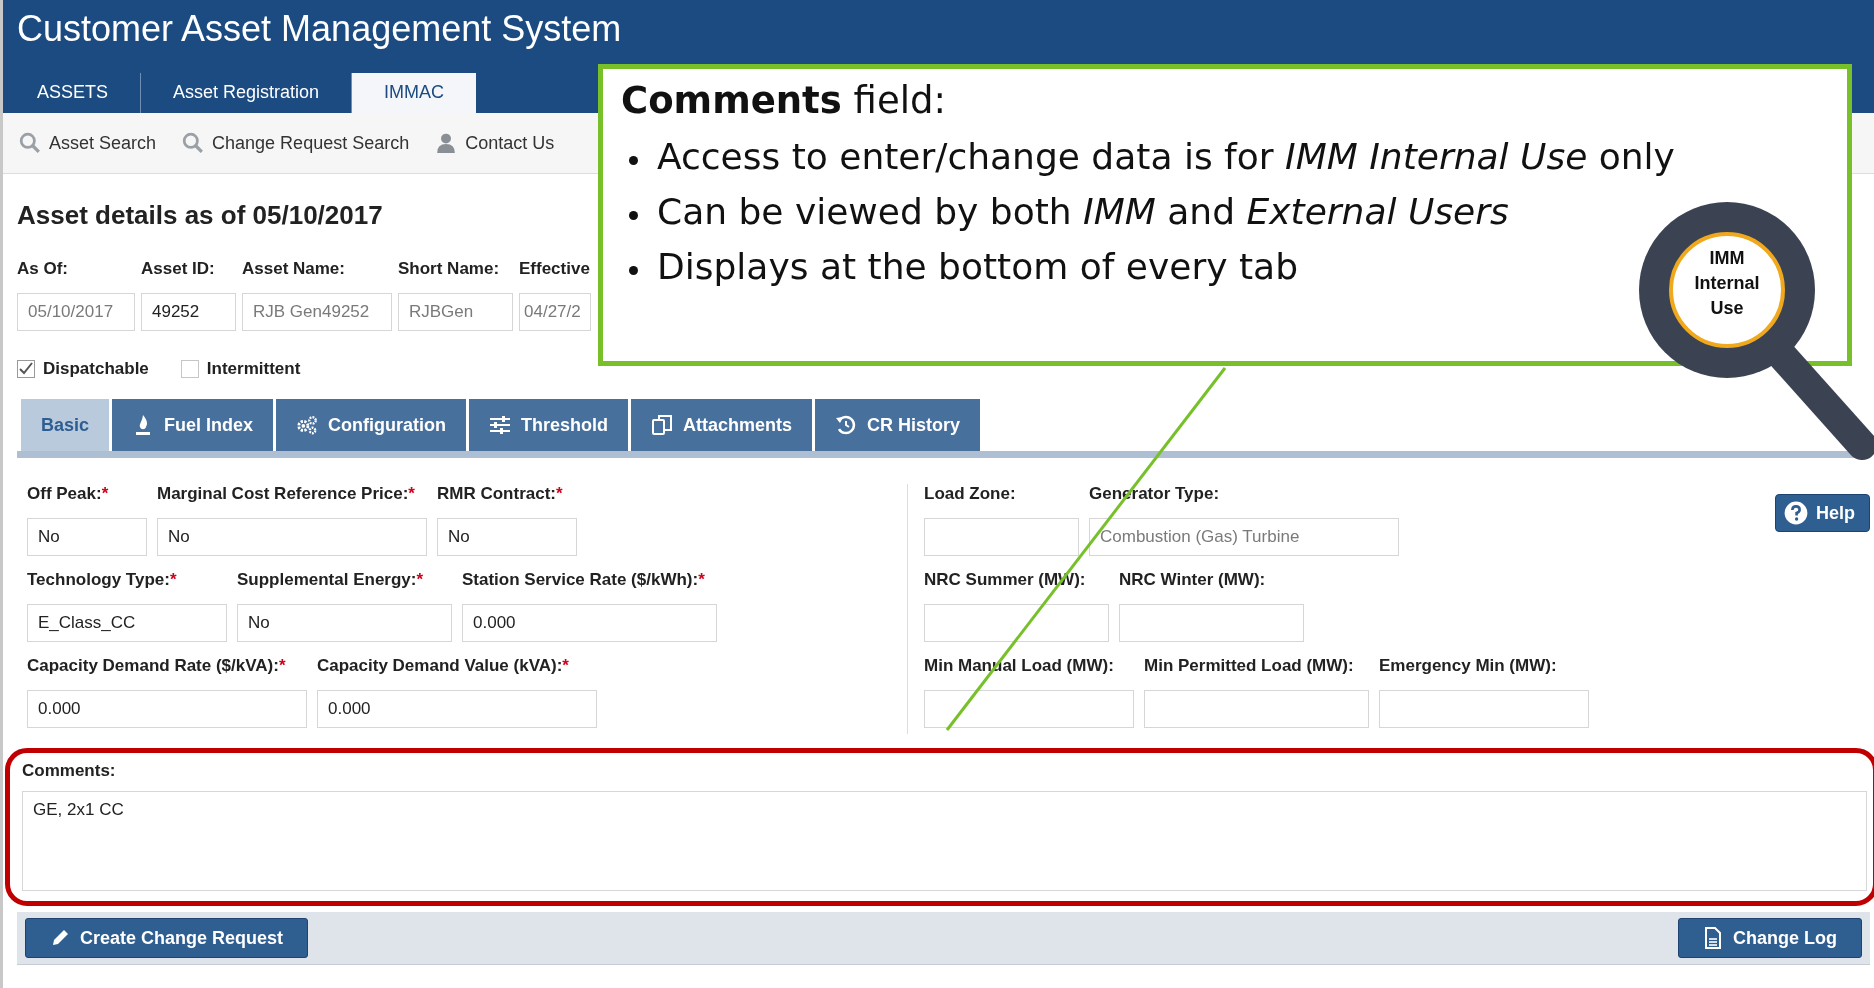  What do you see at coordinates (371, 425) in the screenshot?
I see `detail-tab: Configuration` at bounding box center [371, 425].